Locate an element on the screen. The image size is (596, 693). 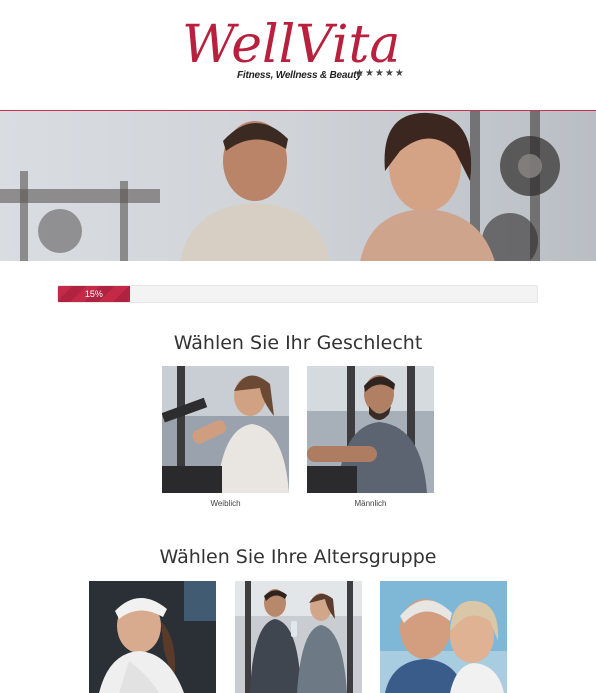
gender-option-male: Männlich is located at coordinates (370, 437).